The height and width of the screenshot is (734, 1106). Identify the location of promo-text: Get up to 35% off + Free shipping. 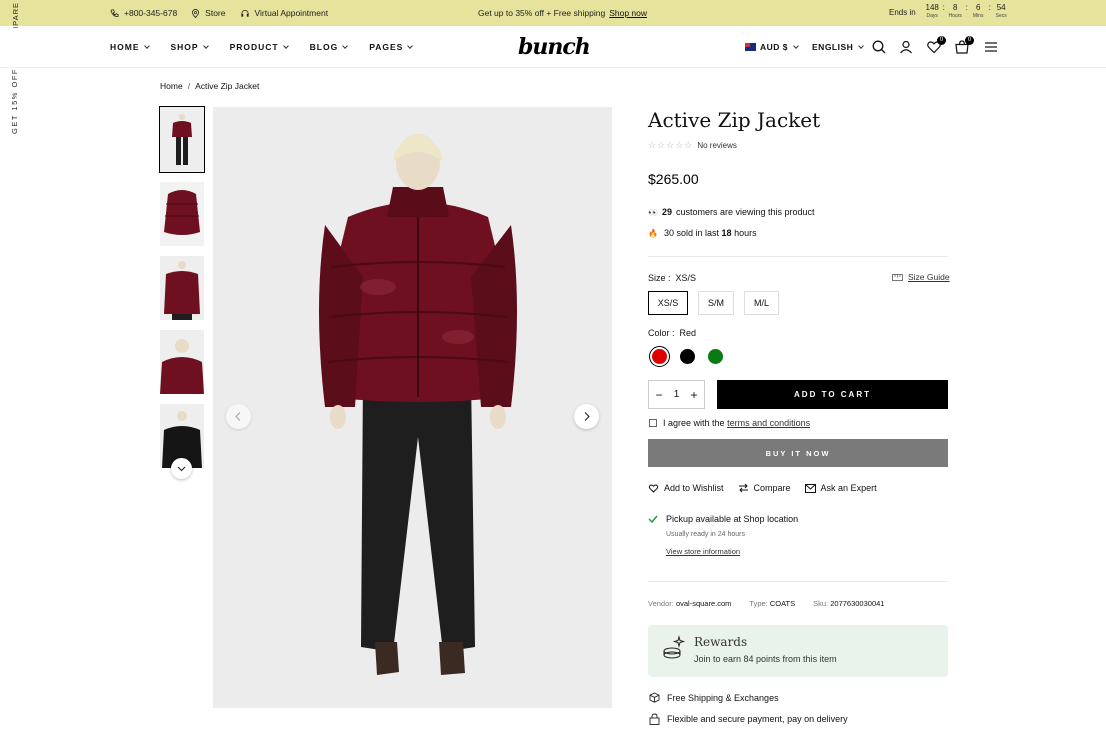
(542, 13).